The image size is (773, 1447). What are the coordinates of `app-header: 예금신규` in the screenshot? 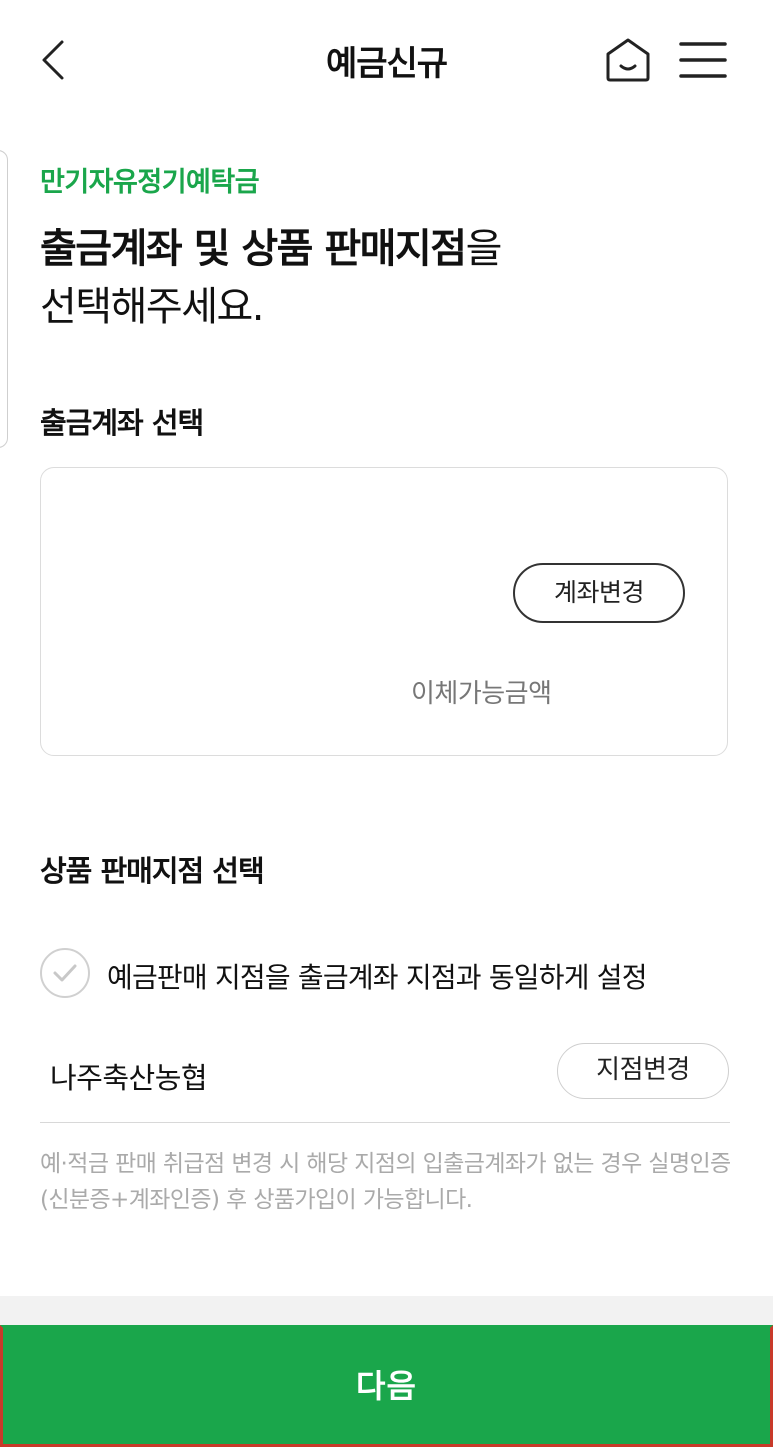 It's located at (386, 60).